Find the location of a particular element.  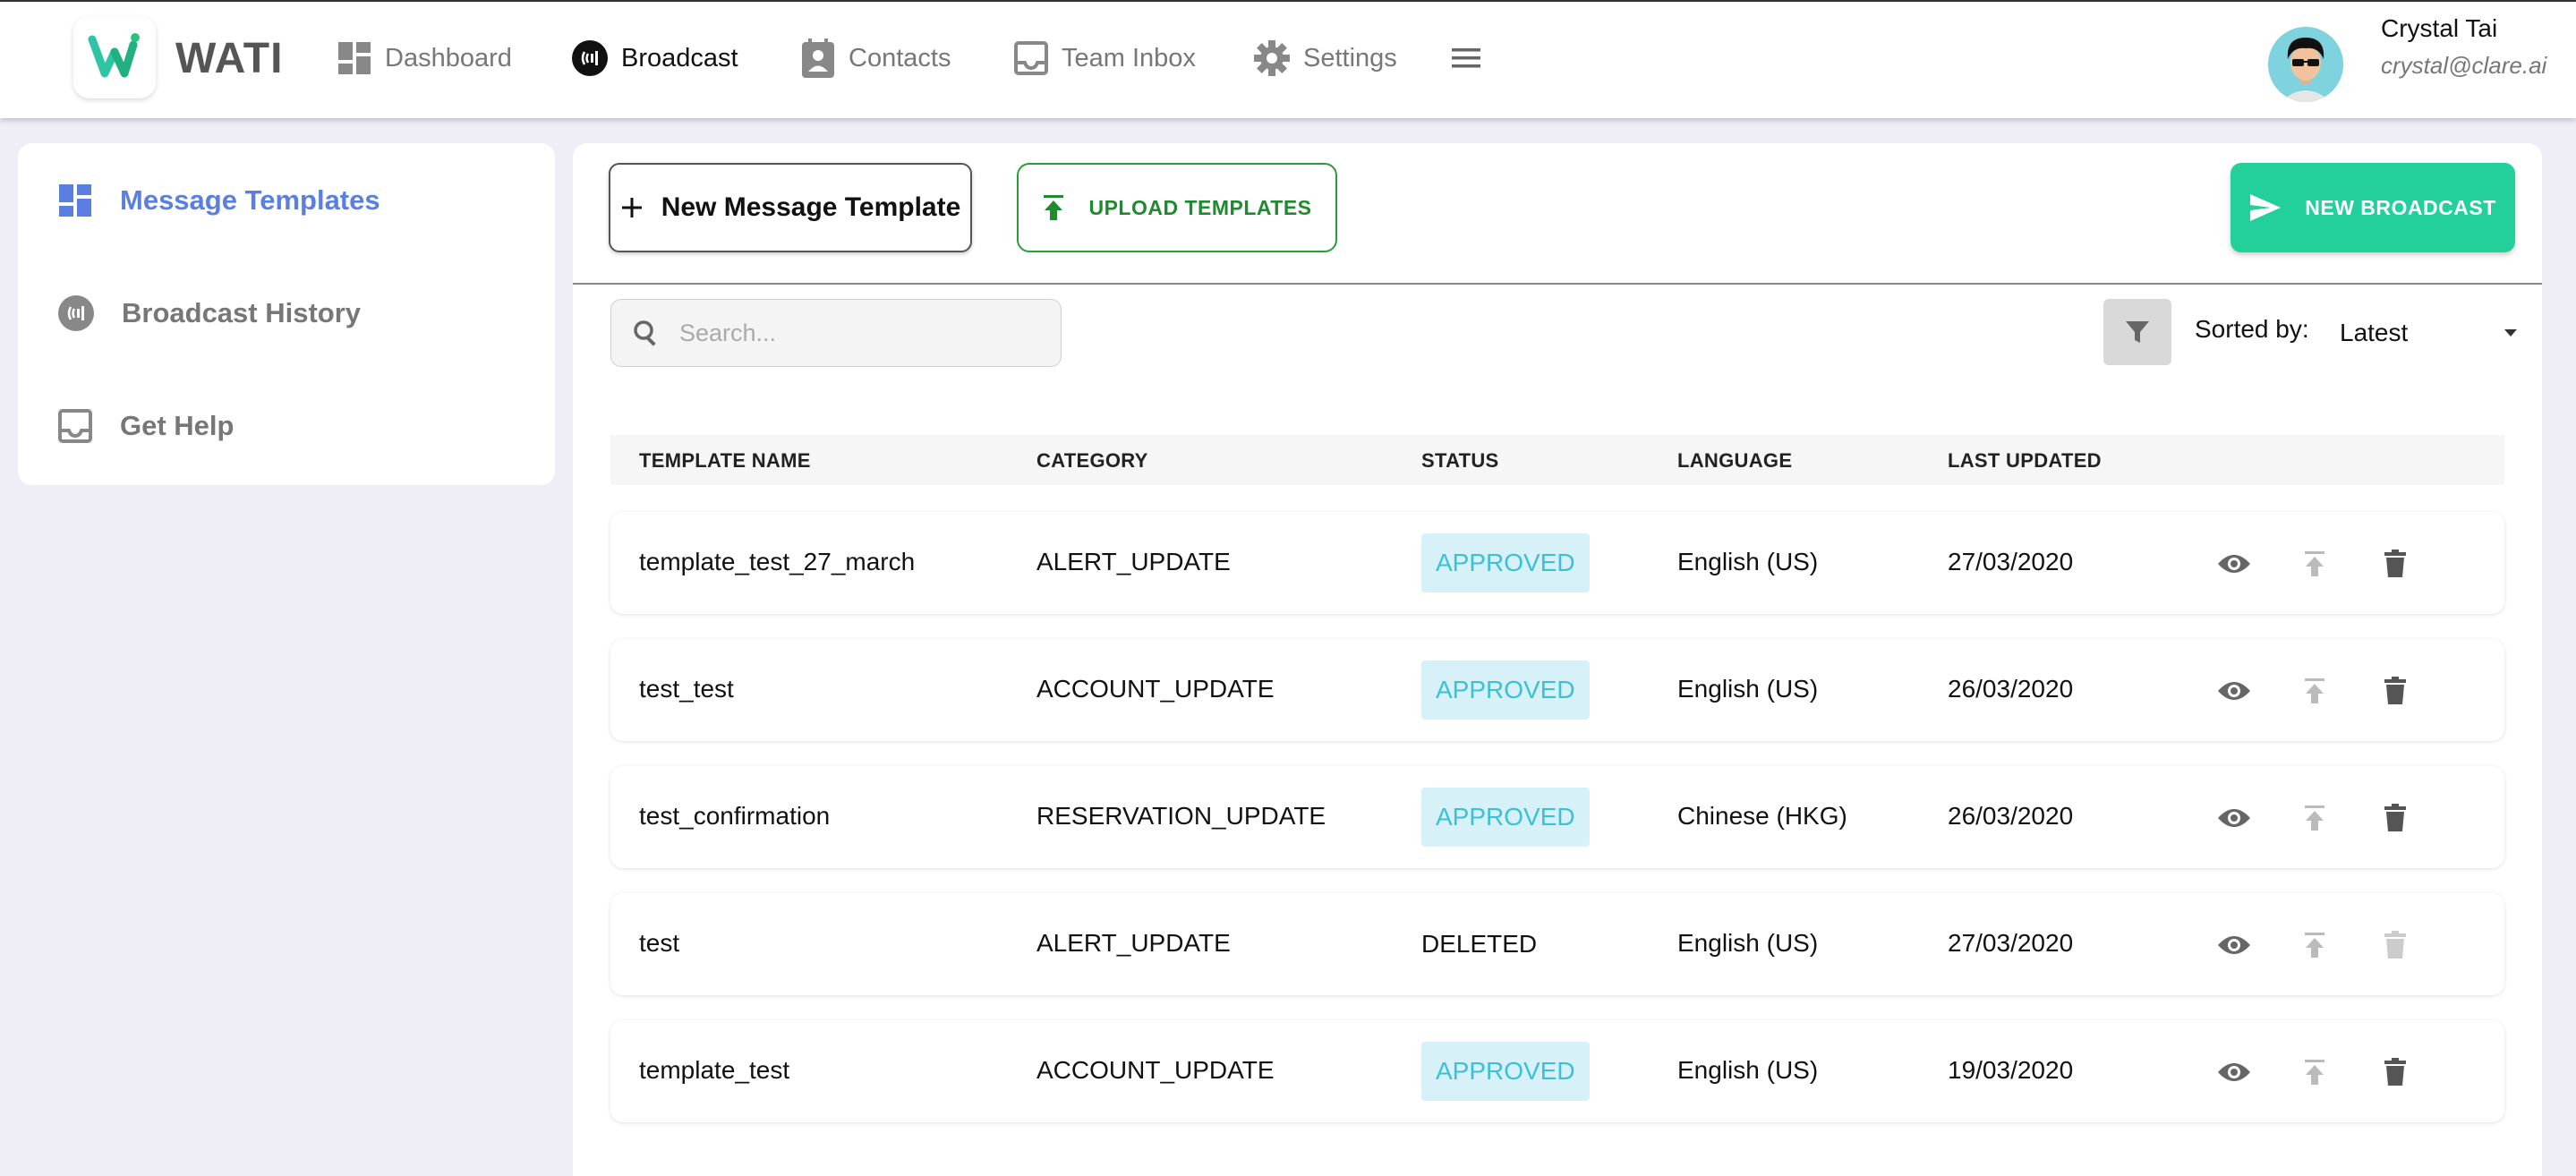

wati-logo is located at coordinates (114, 57).